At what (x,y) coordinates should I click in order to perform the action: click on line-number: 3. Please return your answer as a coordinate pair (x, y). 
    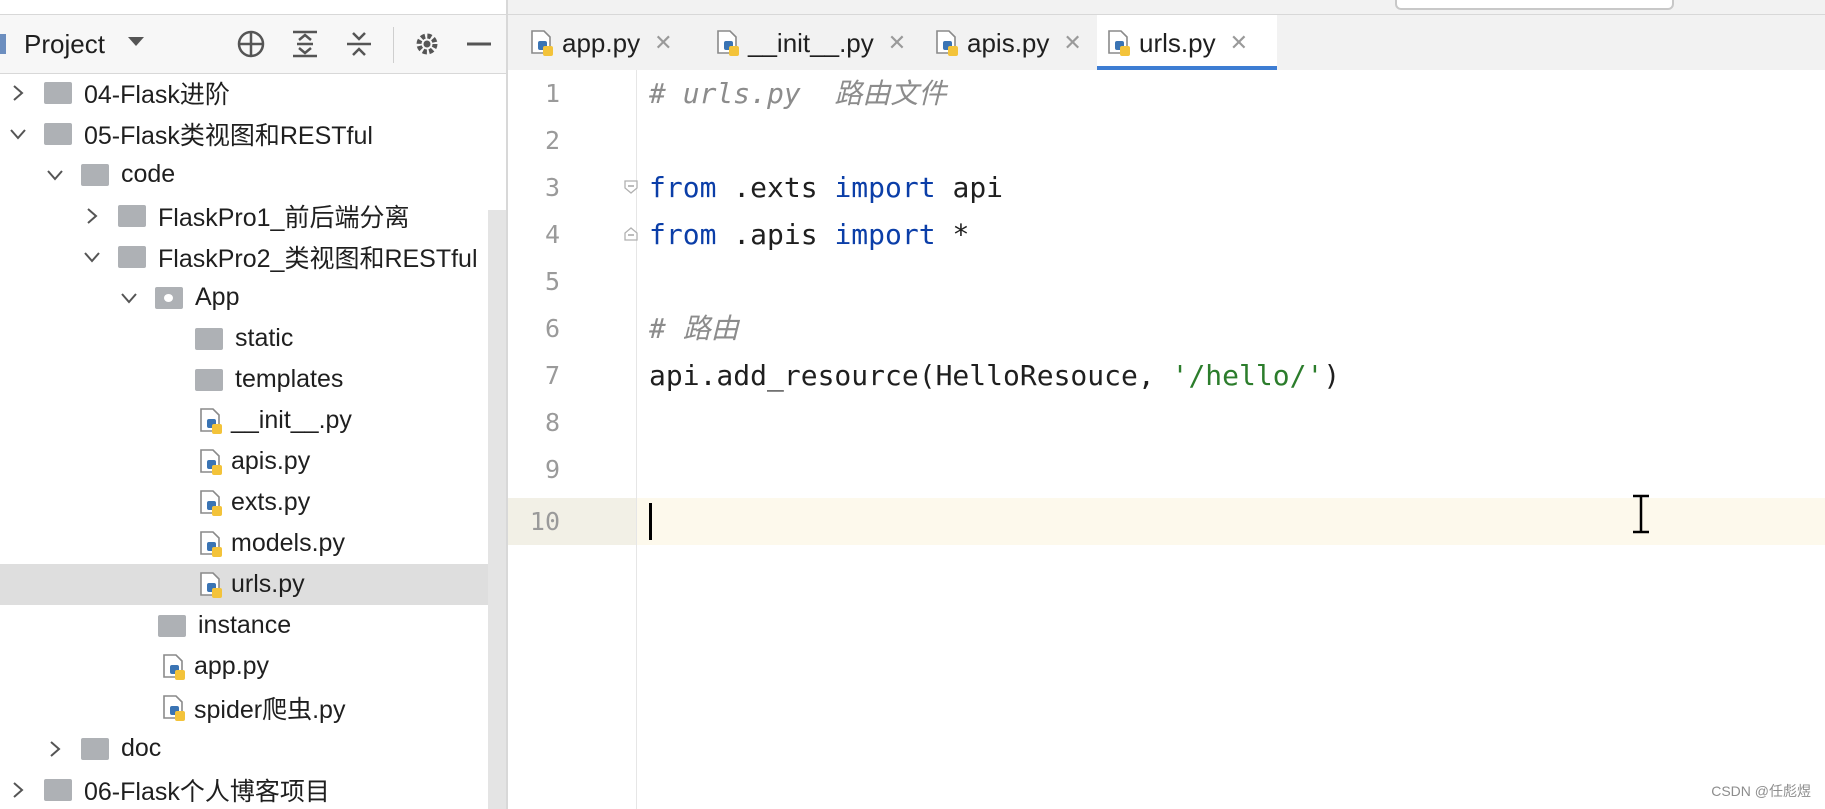
    Looking at the image, I should click on (552, 187).